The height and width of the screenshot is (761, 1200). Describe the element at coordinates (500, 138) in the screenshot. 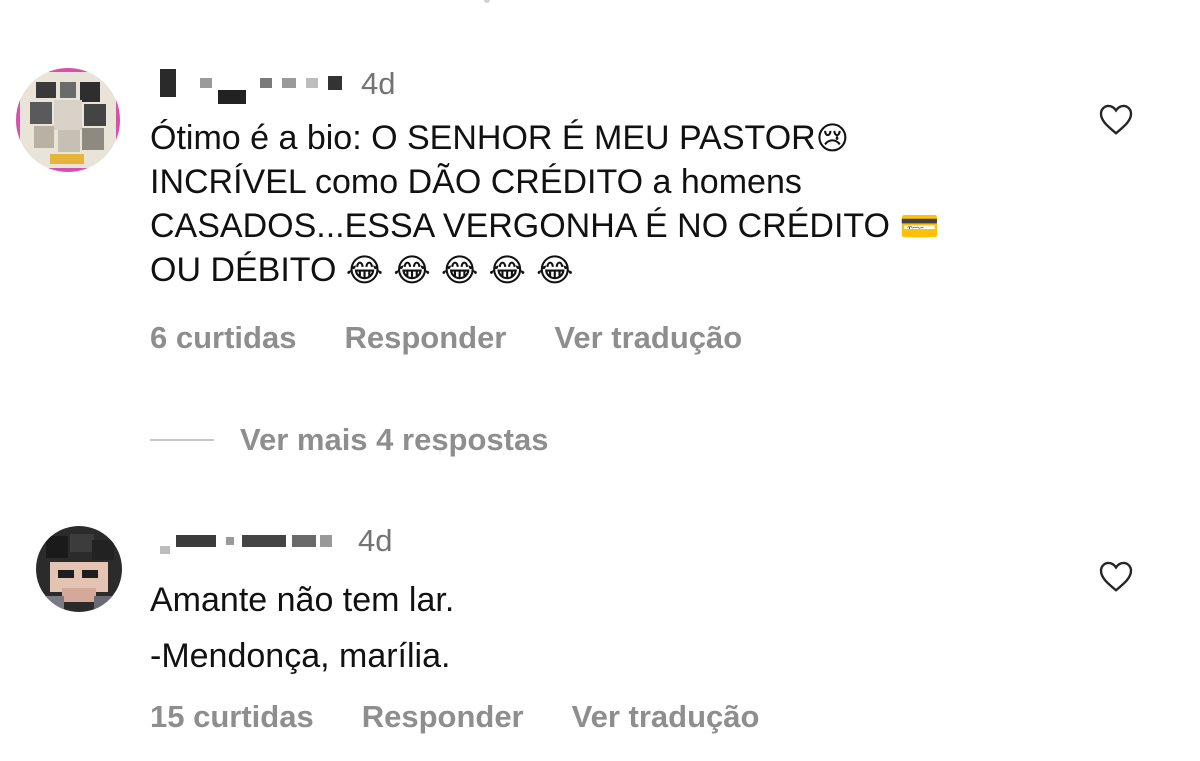

I see `comment-line: Ótimo é a bio: O SENHOR É MEU PASTOR😢` at that location.